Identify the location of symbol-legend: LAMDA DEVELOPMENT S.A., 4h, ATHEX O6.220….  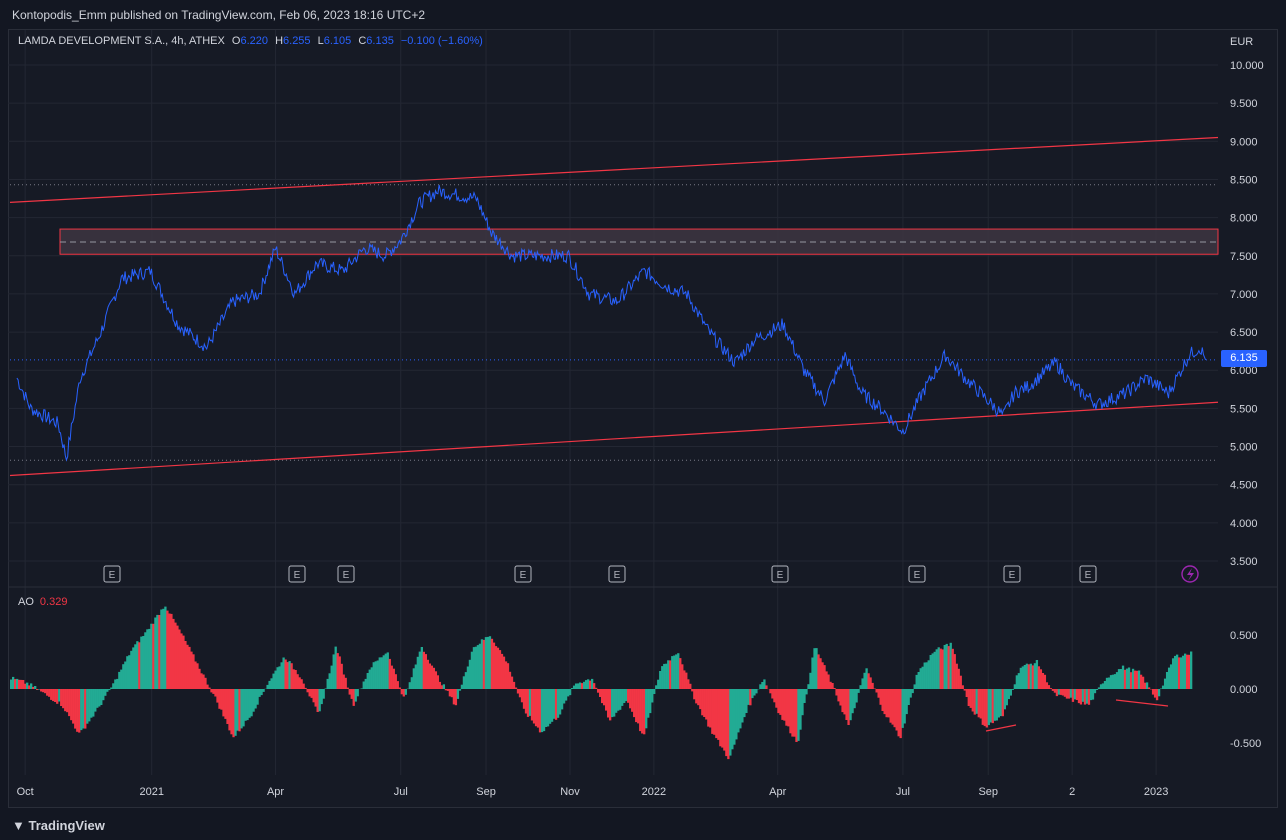
(250, 41).